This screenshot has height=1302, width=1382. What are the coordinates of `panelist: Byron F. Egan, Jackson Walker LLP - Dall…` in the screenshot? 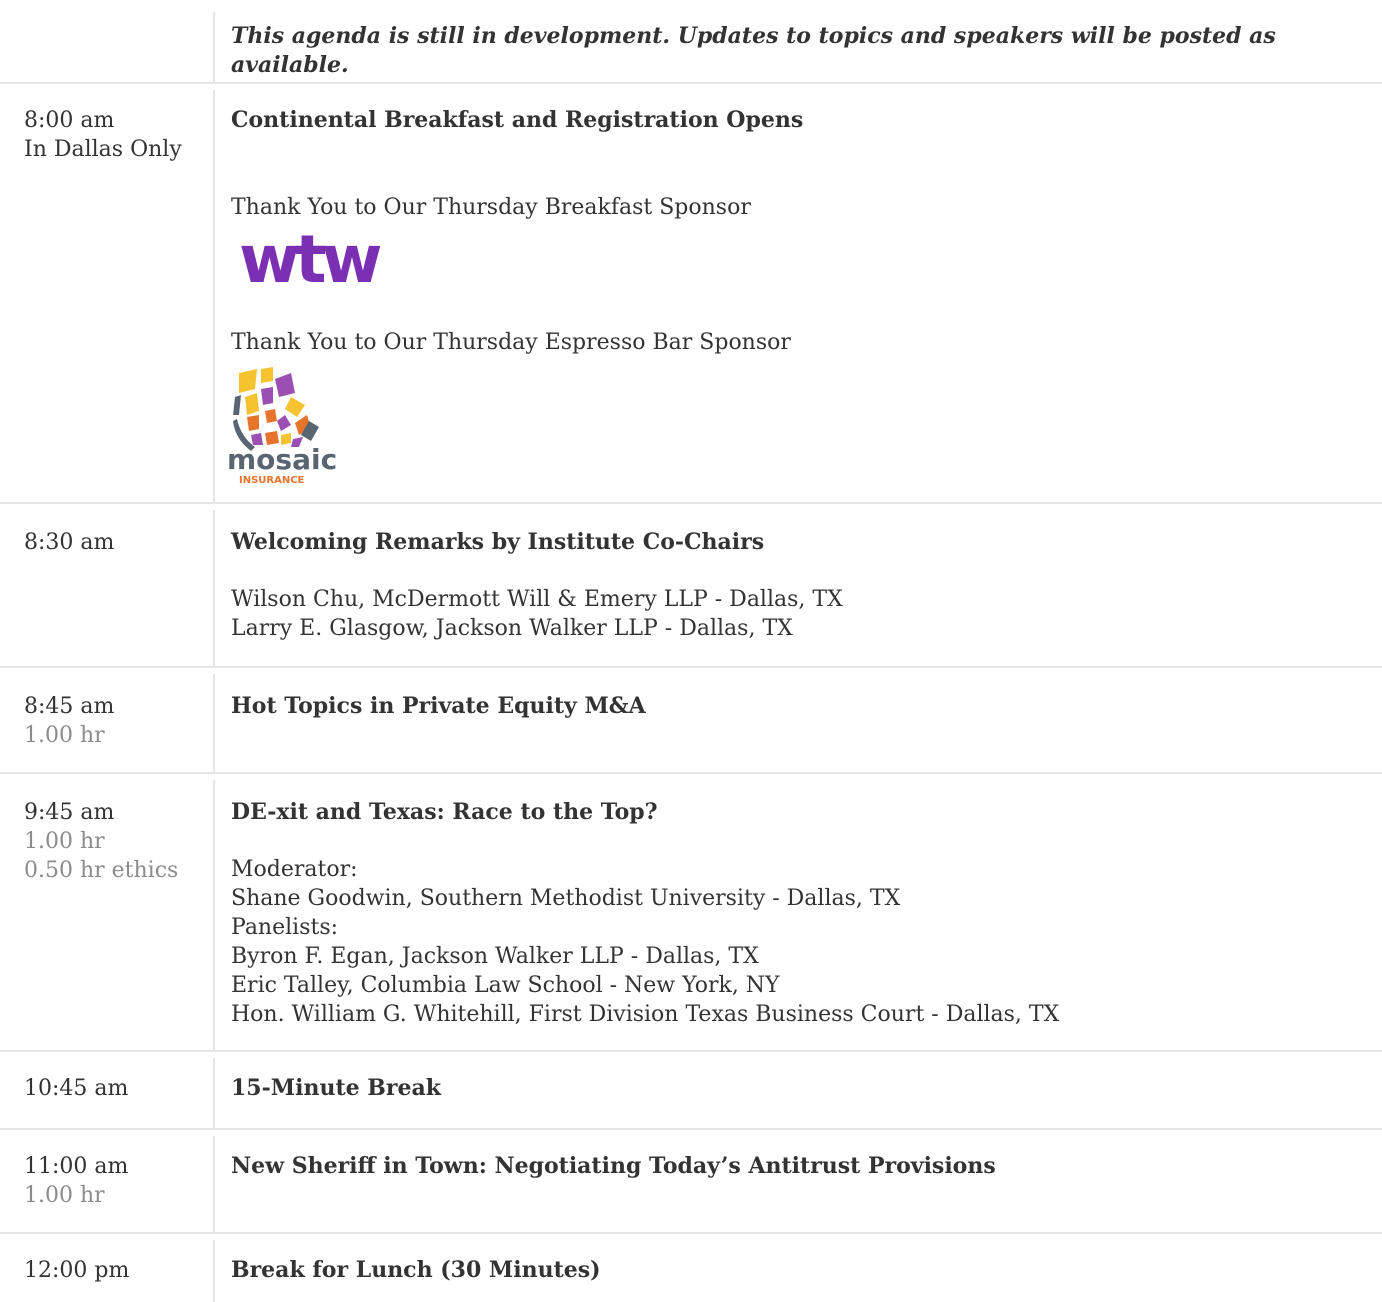 It's located at (495, 956).